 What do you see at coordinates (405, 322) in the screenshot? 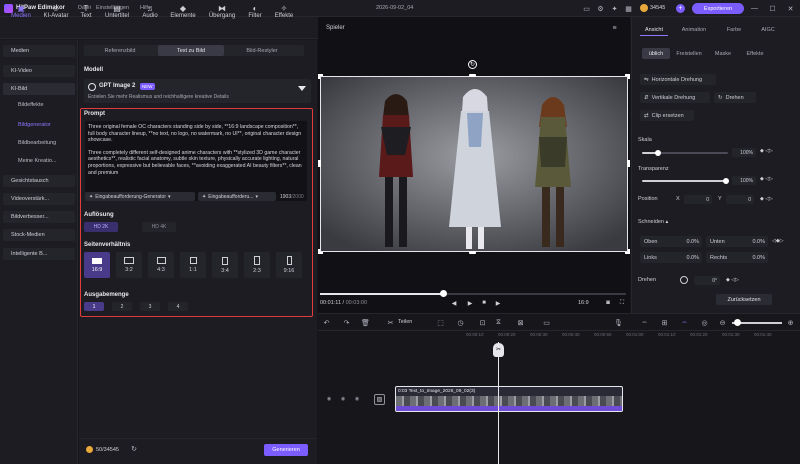
I see `split-label: Teilen` at bounding box center [405, 322].